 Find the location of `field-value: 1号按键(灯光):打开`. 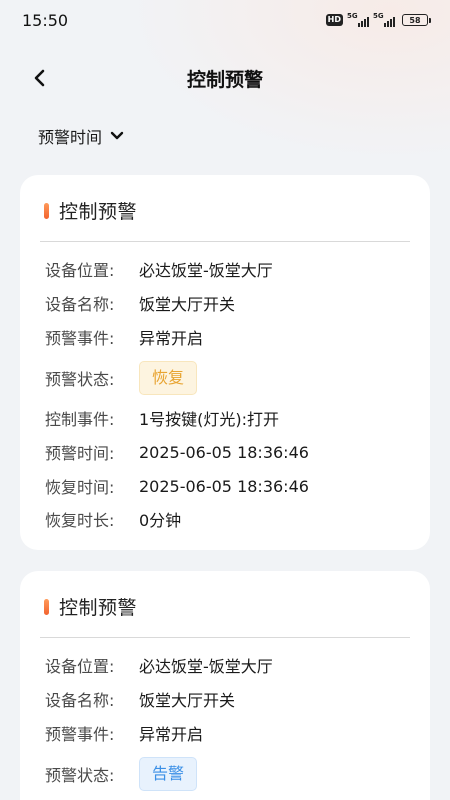

field-value: 1号按键(灯光):打开 is located at coordinates (209, 419).